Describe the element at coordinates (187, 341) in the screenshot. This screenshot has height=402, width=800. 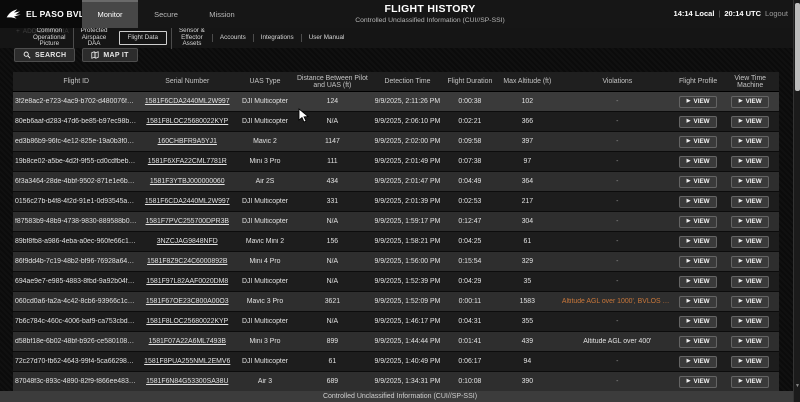
I see `serial-number-link: 1581F07A22A6ML7493B` at that location.